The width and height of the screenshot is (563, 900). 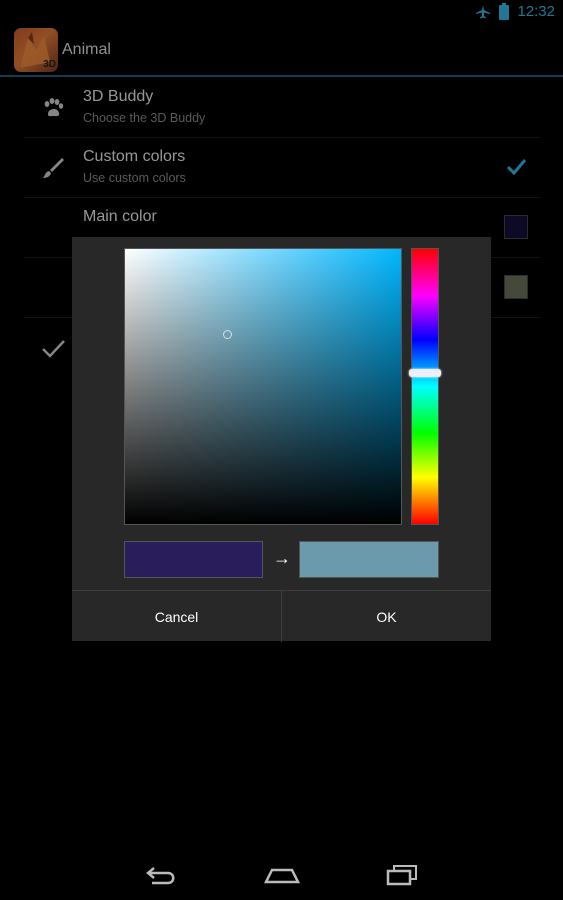 I want to click on navigation-bar, so click(x=281, y=876).